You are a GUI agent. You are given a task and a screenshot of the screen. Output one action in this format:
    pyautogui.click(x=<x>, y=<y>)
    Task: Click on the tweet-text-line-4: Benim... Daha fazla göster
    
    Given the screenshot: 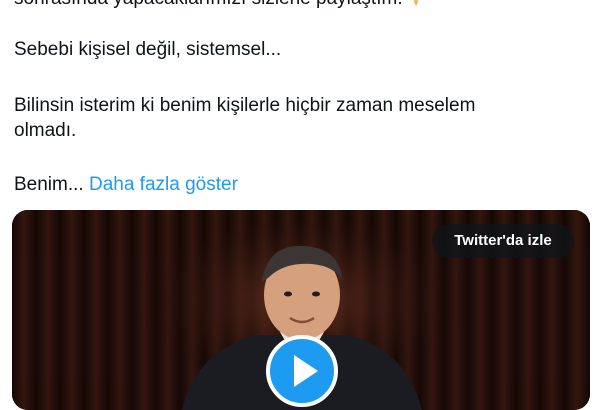 What is the action you would take?
    pyautogui.click(x=126, y=185)
    